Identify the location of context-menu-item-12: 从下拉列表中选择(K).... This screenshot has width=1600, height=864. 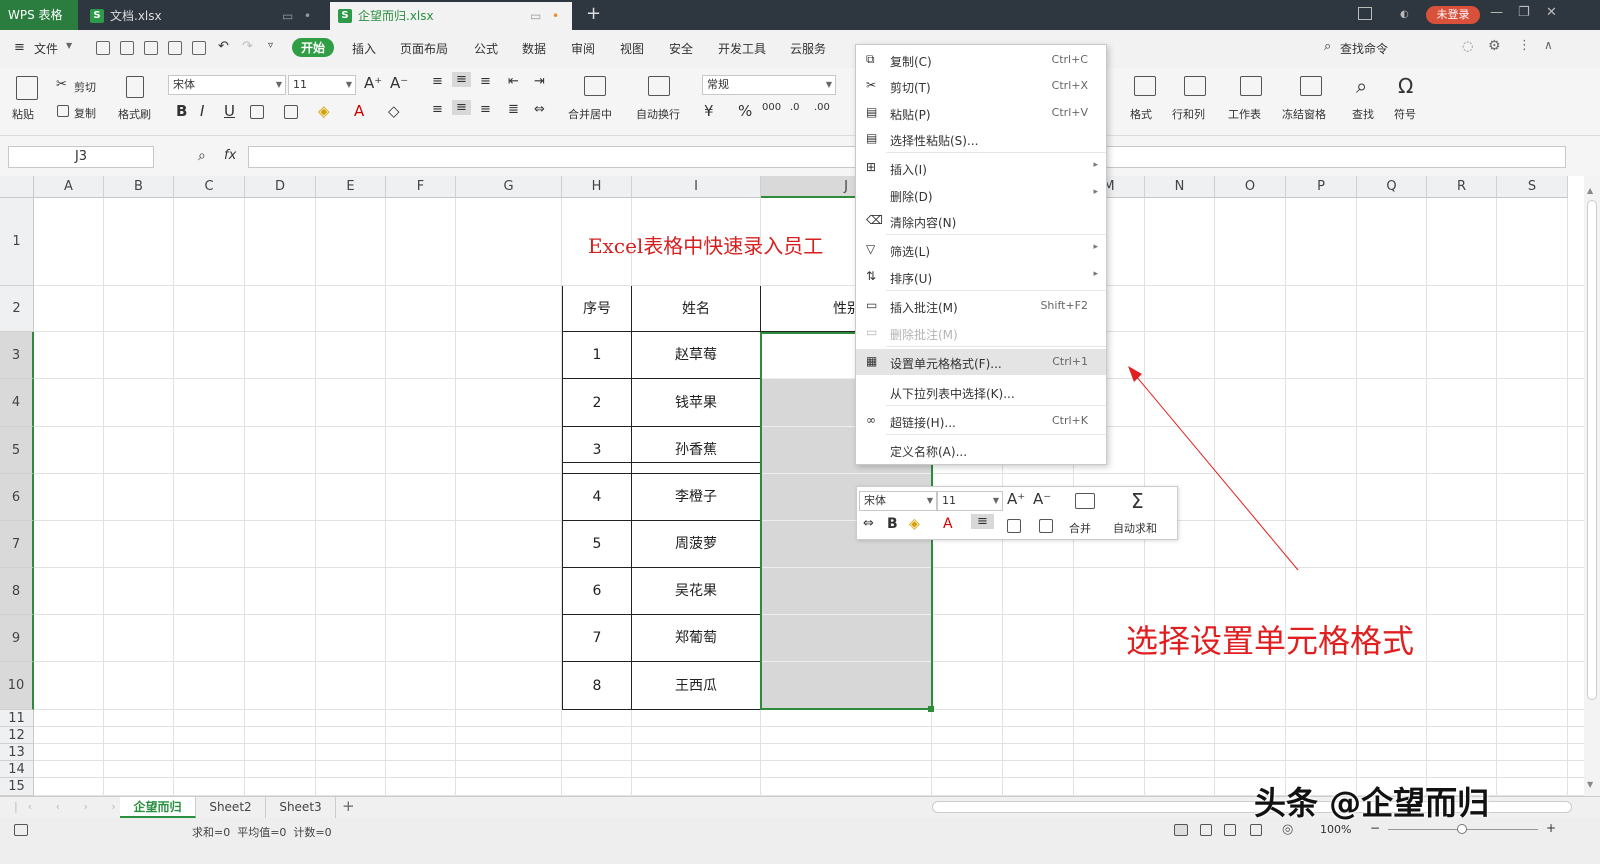
(981, 392).